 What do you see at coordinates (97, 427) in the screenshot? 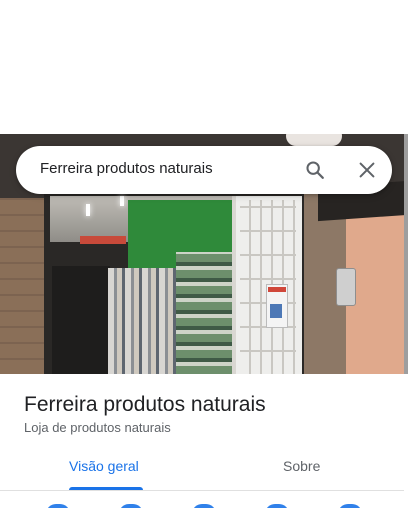
I see `place-category: Loja de produtos naturais` at bounding box center [97, 427].